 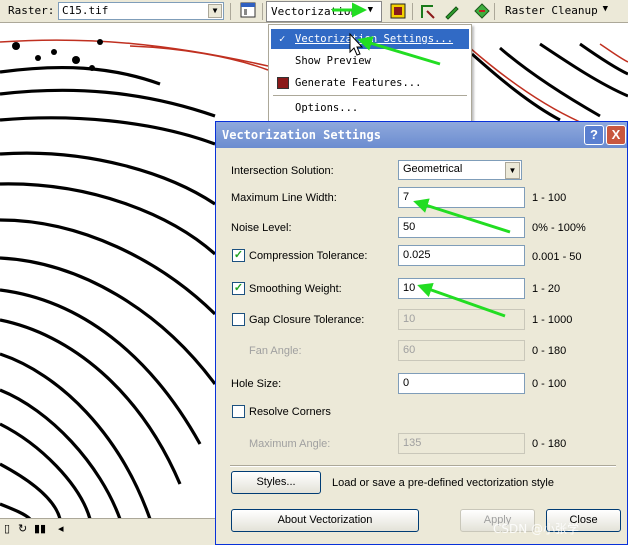 I want to click on watermark-text: CSDN @小张学, so click(x=536, y=529).